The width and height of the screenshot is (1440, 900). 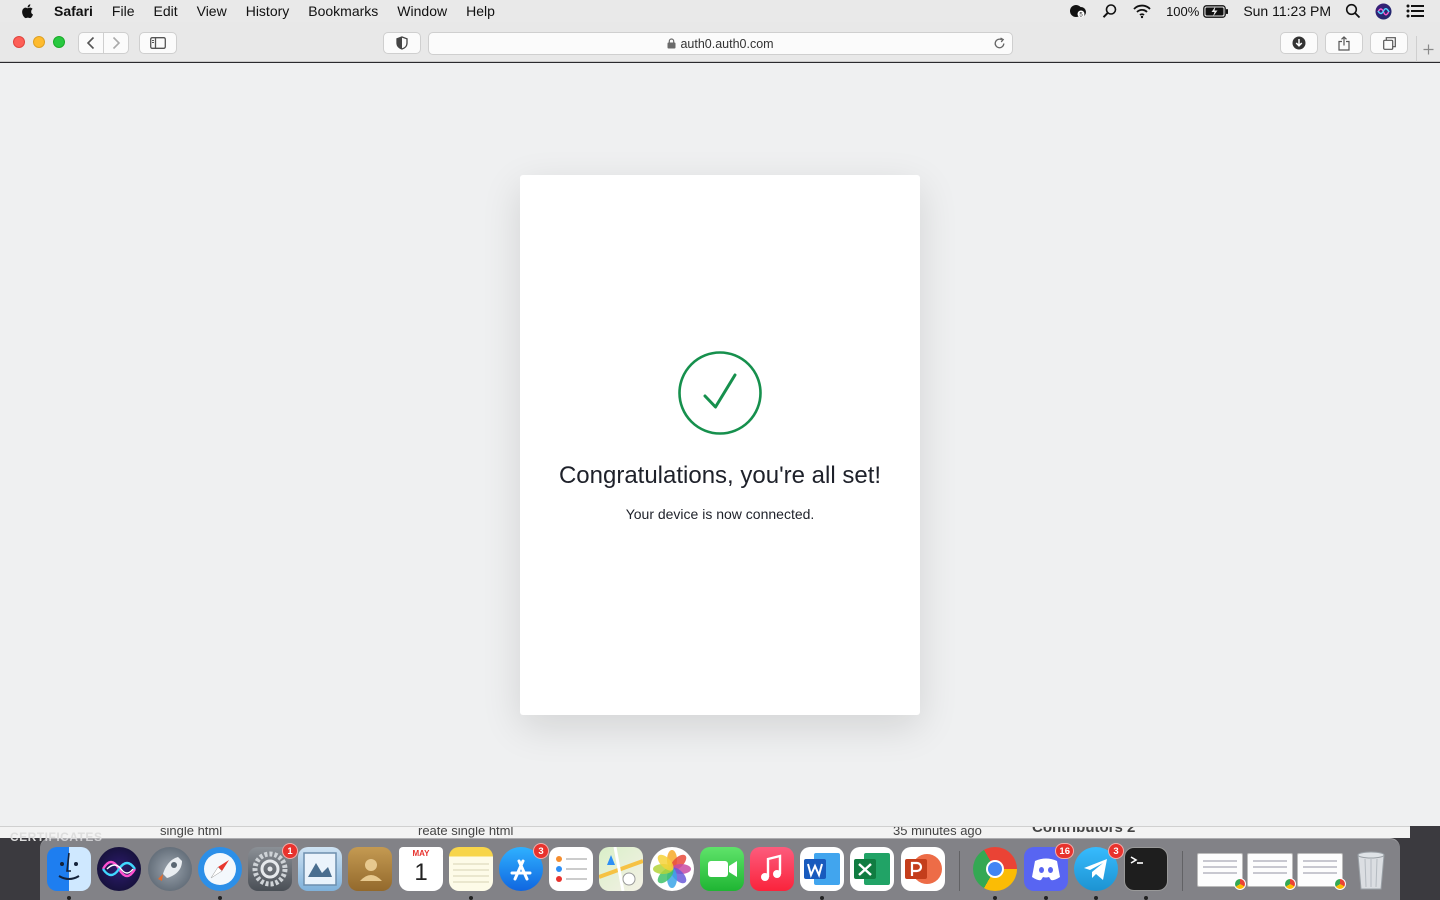 I want to click on chrome-center-icon, so click(x=995, y=869).